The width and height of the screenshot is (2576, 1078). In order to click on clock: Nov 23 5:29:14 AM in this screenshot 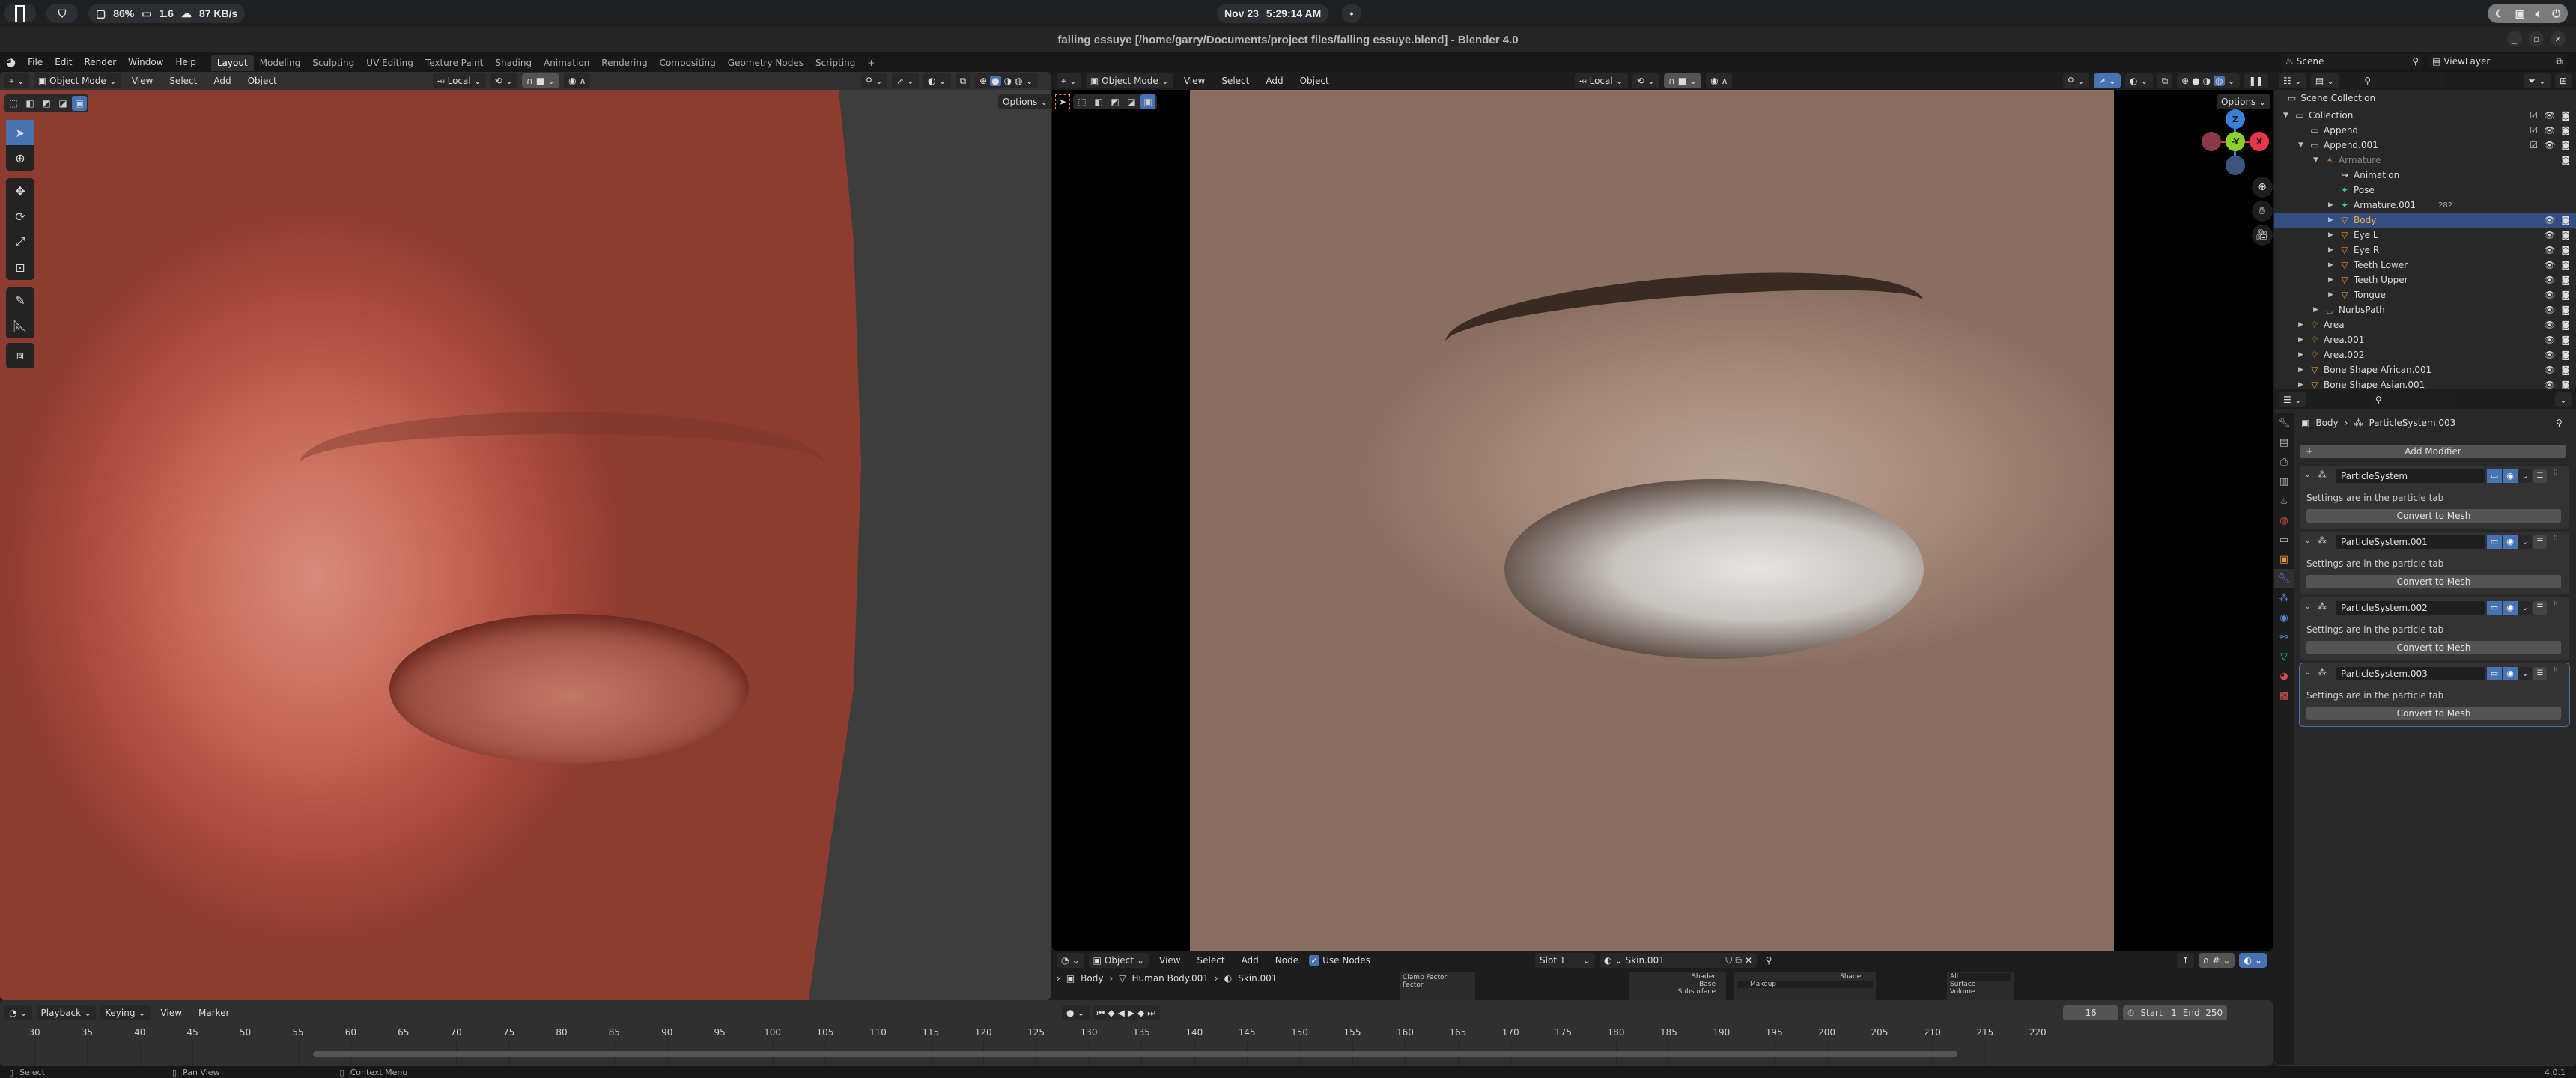, I will do `click(1273, 13)`.